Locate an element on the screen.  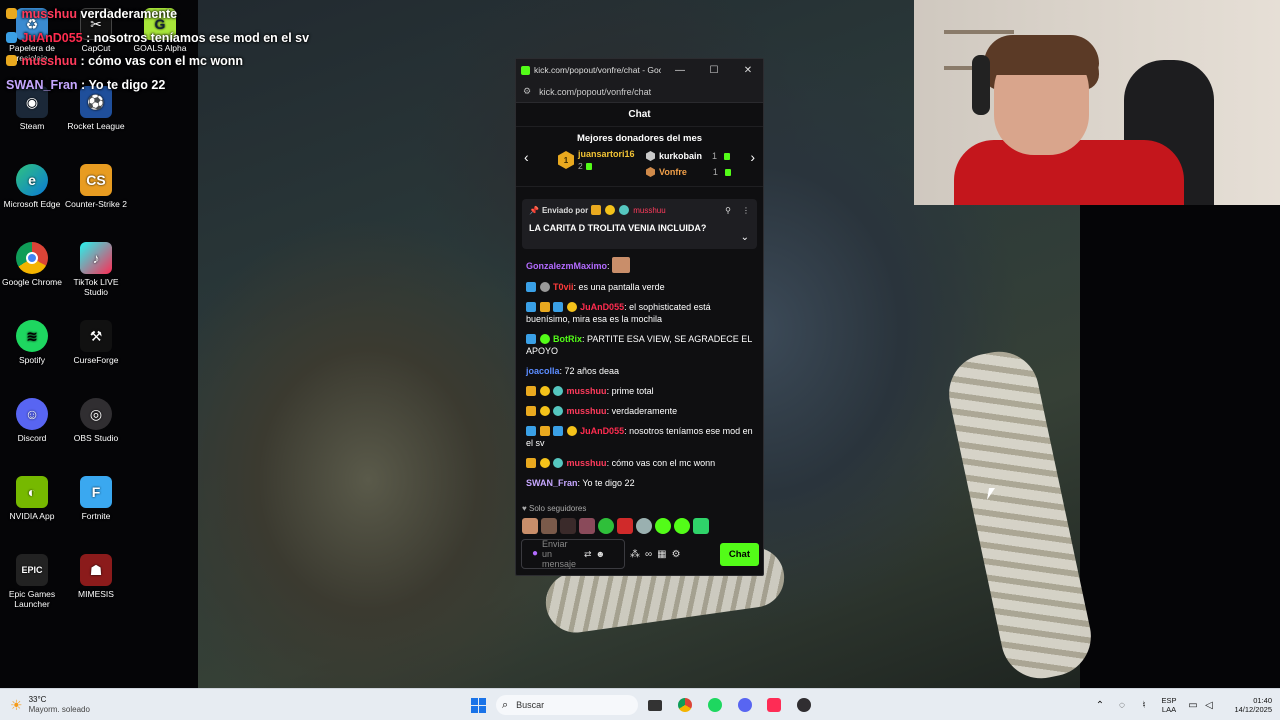
taskbar-spotify is located at coordinates (715, 705).